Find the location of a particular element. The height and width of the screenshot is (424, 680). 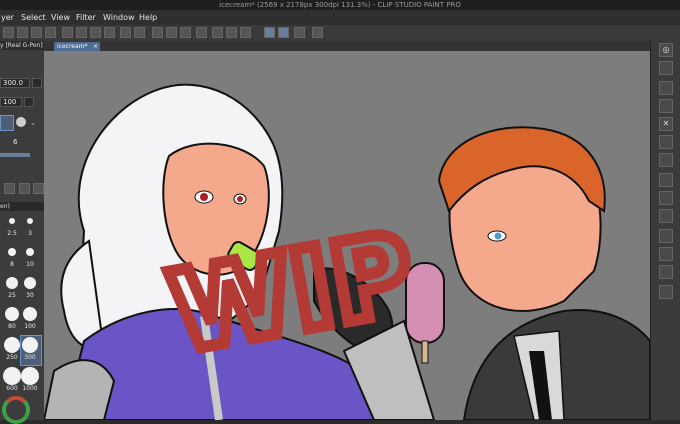

color-set-icon is located at coordinates (666, 236).